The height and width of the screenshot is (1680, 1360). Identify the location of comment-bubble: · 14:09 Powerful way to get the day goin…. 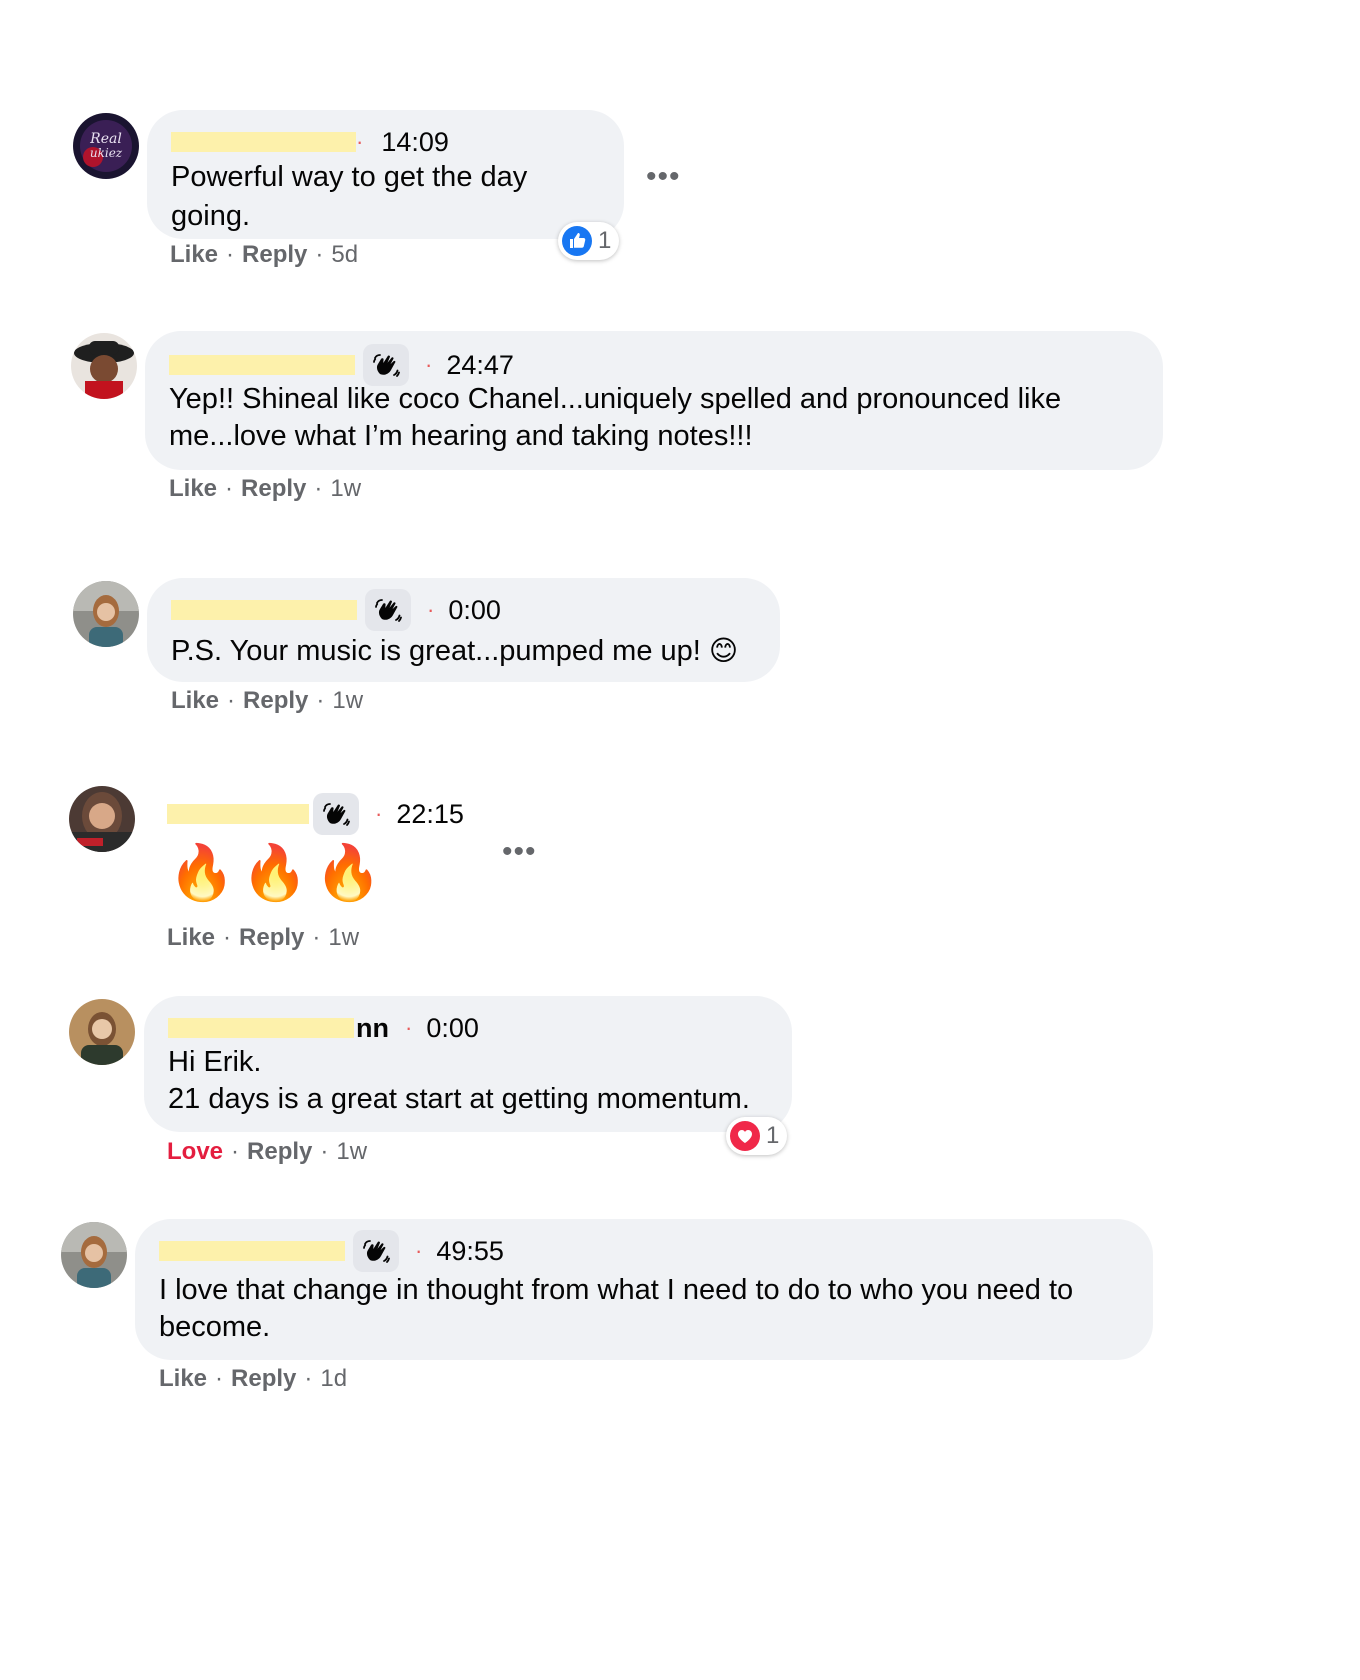
(385, 174).